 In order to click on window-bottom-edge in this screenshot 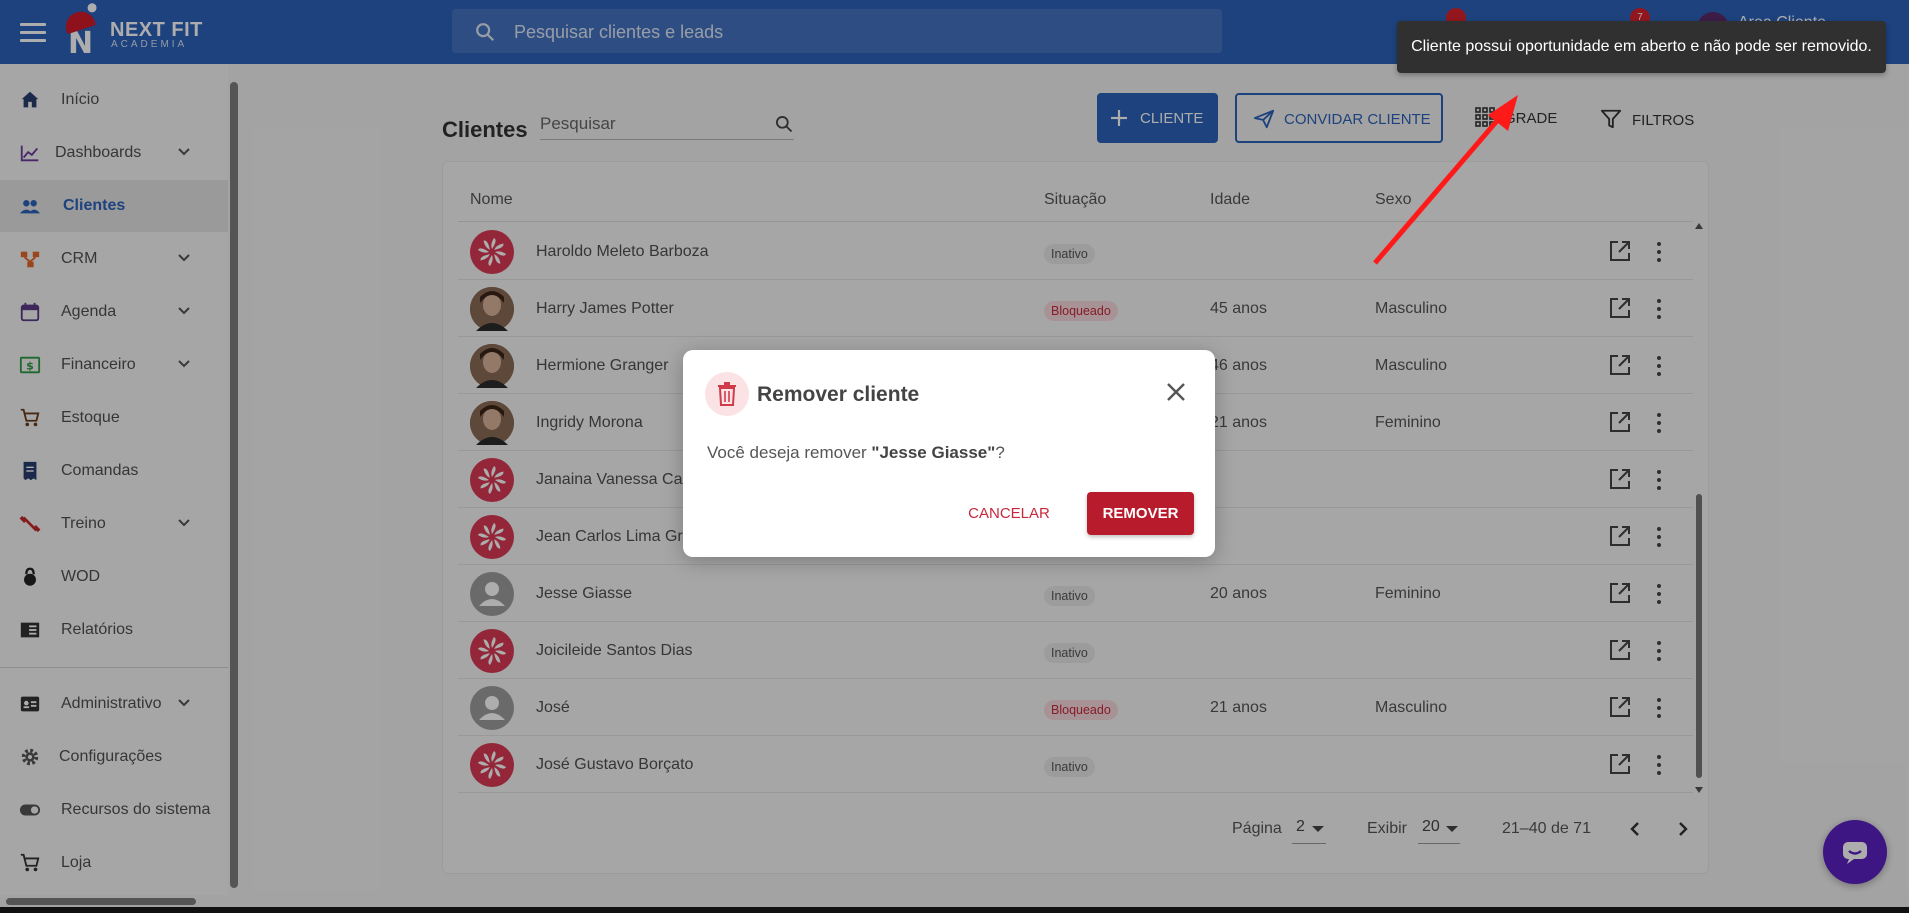, I will do `click(954, 910)`.